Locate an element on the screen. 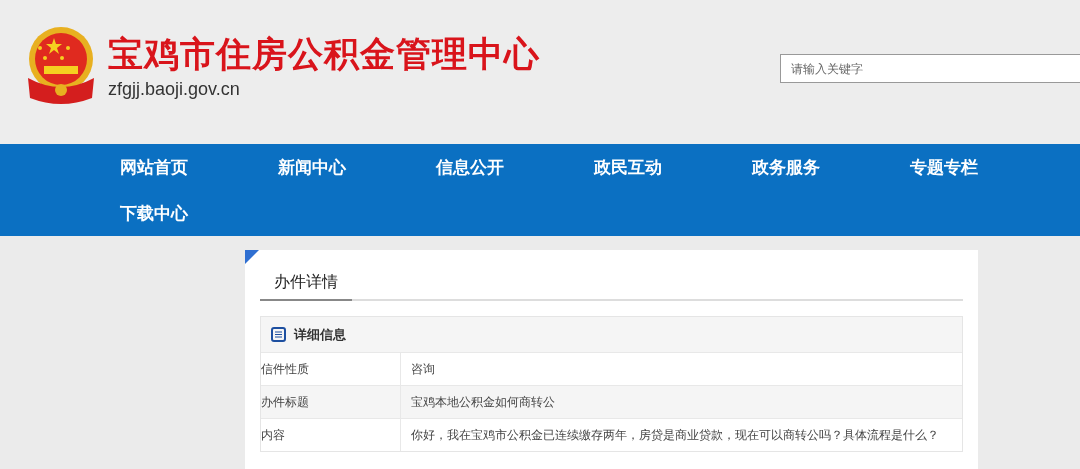  field-value: 你好，我在宝鸡市公积金已连续缴存两年，房贷是商业贷款，现在可以商转公吗？具体流程是什么？ is located at coordinates (675, 435).